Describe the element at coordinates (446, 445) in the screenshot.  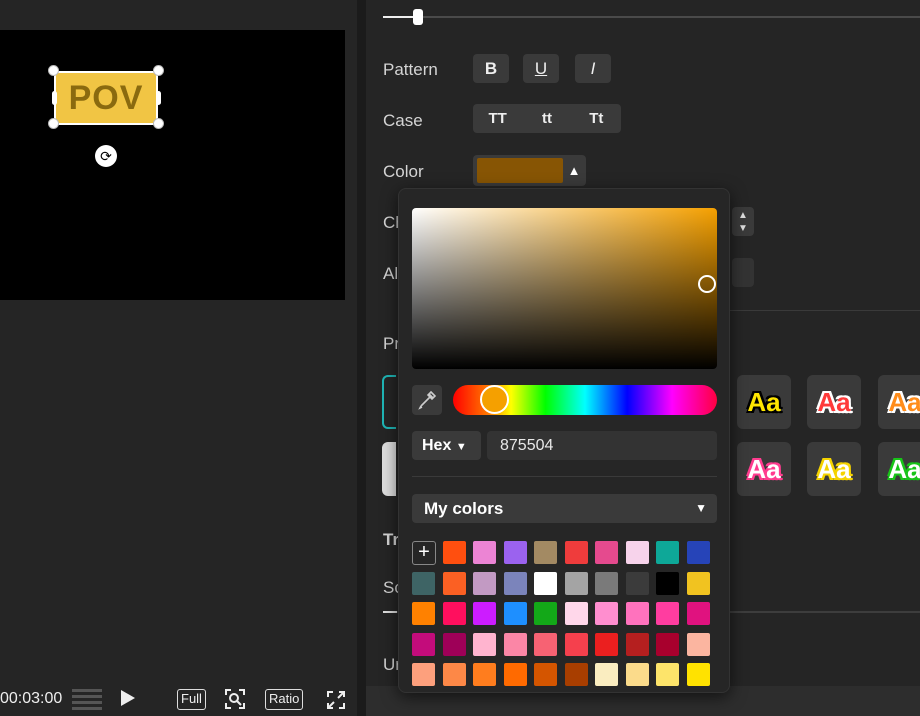
I see `color-mode-select: Hex ▼` at that location.